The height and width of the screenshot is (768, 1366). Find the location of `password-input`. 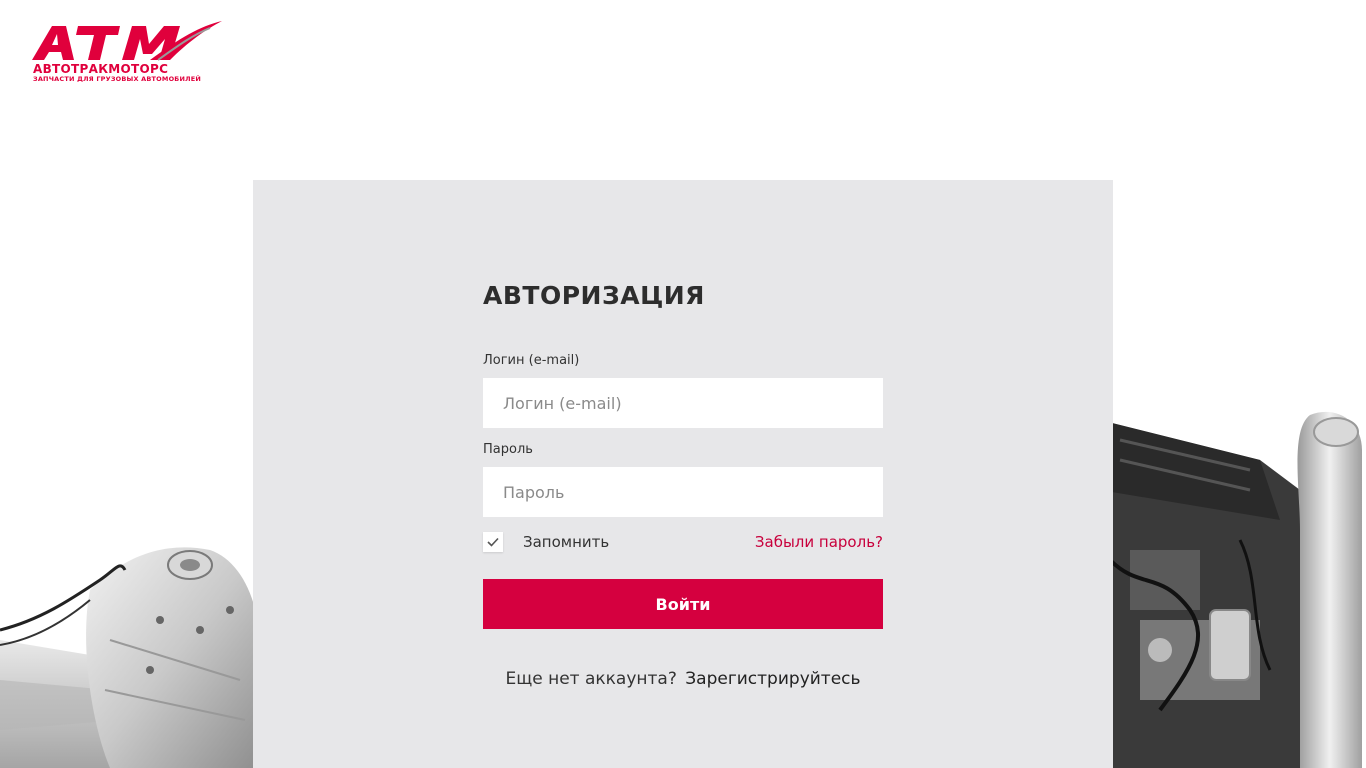

password-input is located at coordinates (683, 492).